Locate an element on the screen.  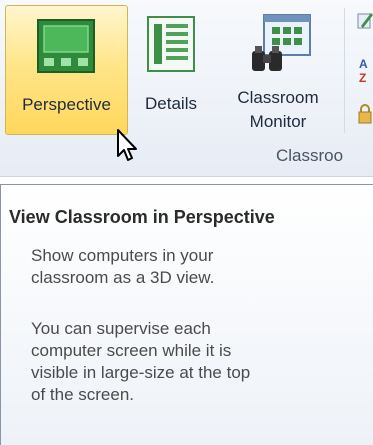
mouse-cursor-icon is located at coordinates (127, 145).